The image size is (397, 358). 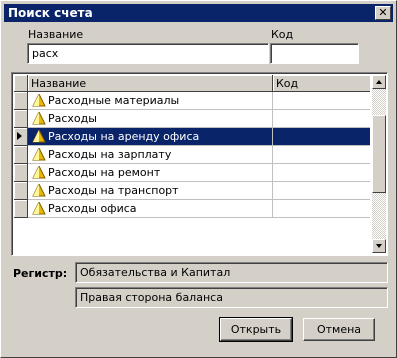 I want to click on name-label: Название, so click(x=56, y=34).